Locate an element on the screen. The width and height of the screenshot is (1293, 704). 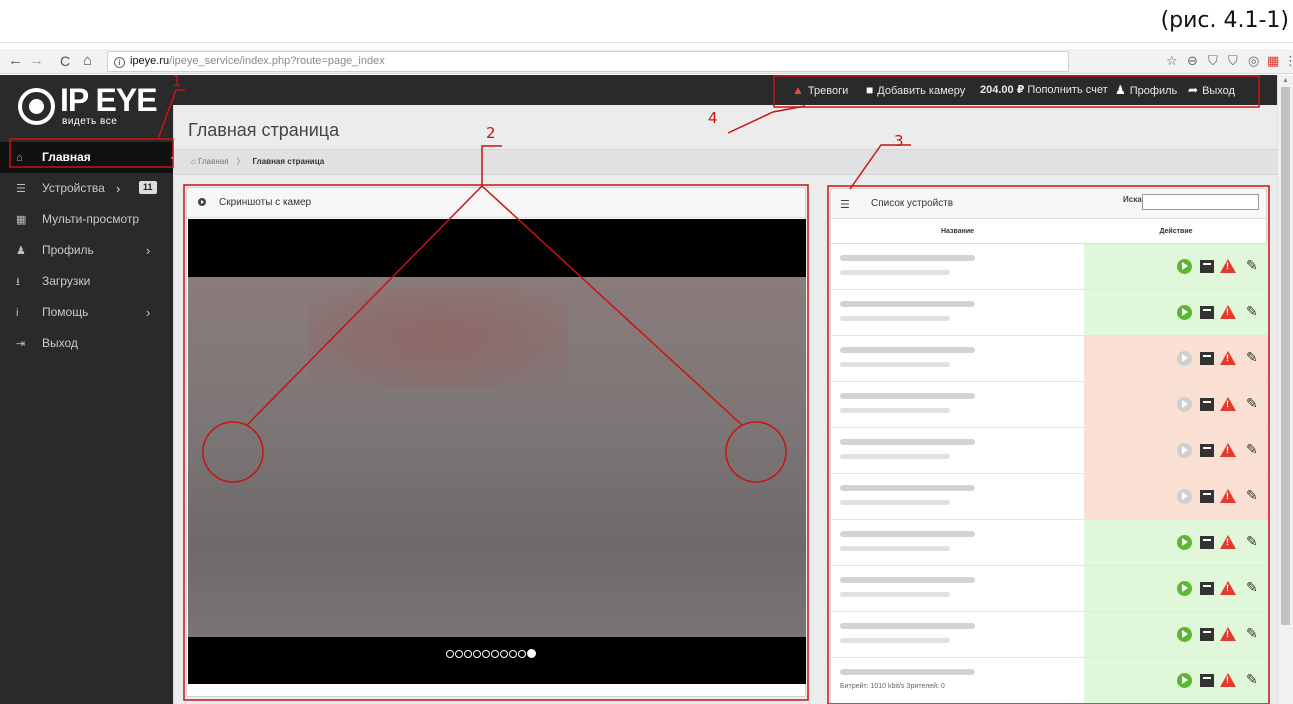
alarms-button: ▲ Тревоги is located at coordinates (820, 90).